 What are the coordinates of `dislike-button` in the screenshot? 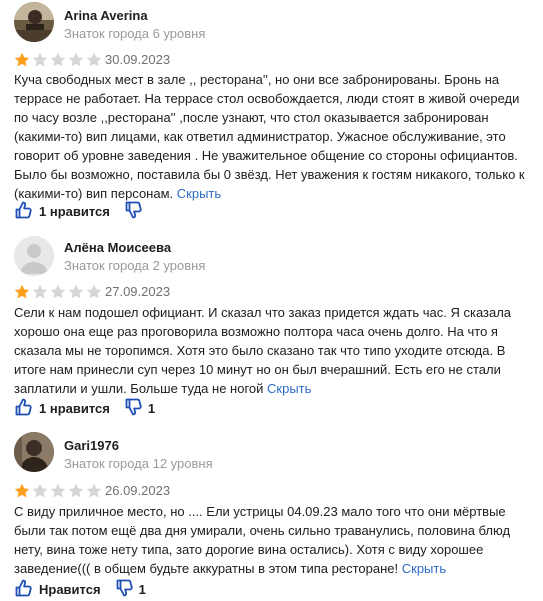 It's located at (136, 211).